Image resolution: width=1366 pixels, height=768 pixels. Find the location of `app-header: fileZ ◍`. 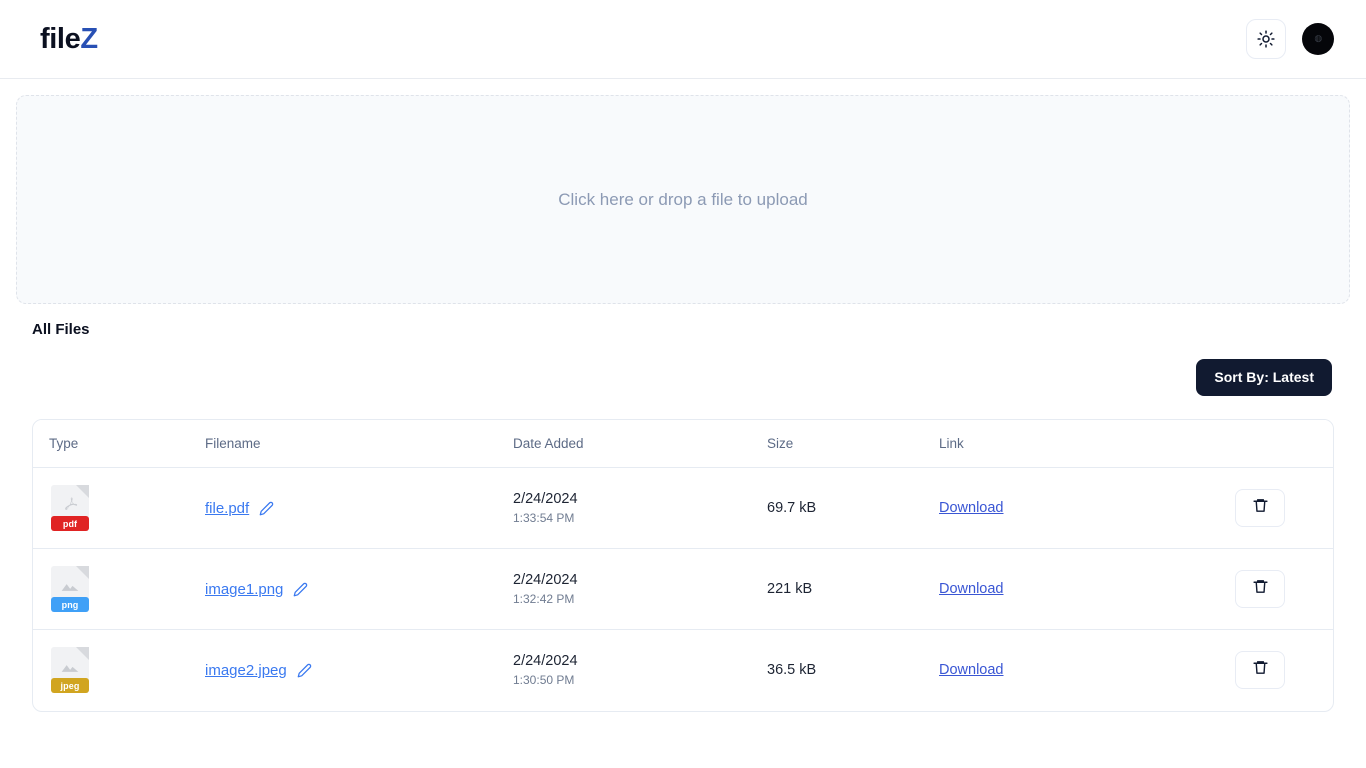

app-header: fileZ ◍ is located at coordinates (683, 39).